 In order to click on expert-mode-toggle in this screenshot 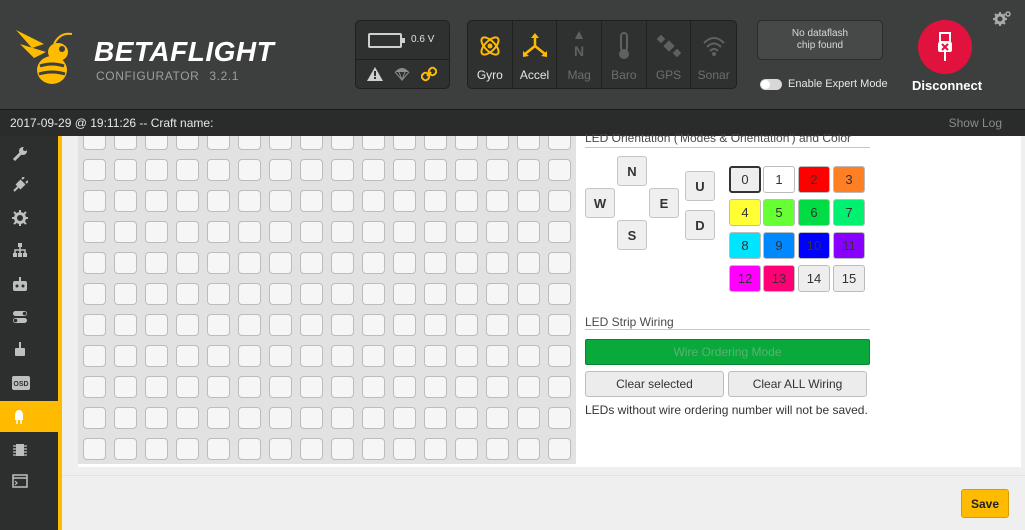, I will do `click(771, 84)`.